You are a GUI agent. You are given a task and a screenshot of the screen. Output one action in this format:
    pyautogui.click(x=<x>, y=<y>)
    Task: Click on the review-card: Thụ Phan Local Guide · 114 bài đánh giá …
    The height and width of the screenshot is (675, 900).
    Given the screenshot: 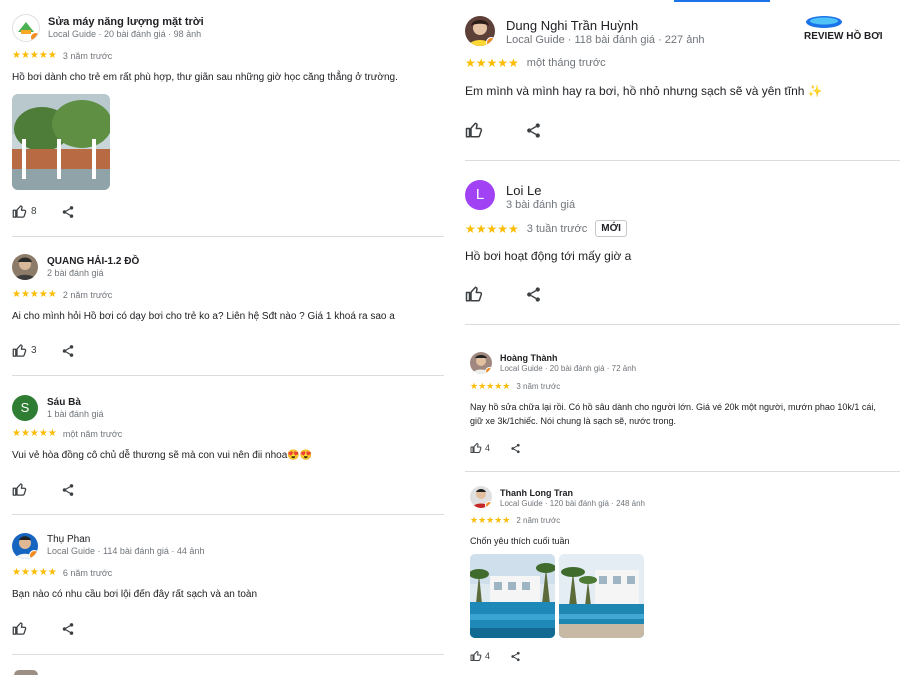 What is the action you would take?
    pyautogui.click(x=228, y=588)
    